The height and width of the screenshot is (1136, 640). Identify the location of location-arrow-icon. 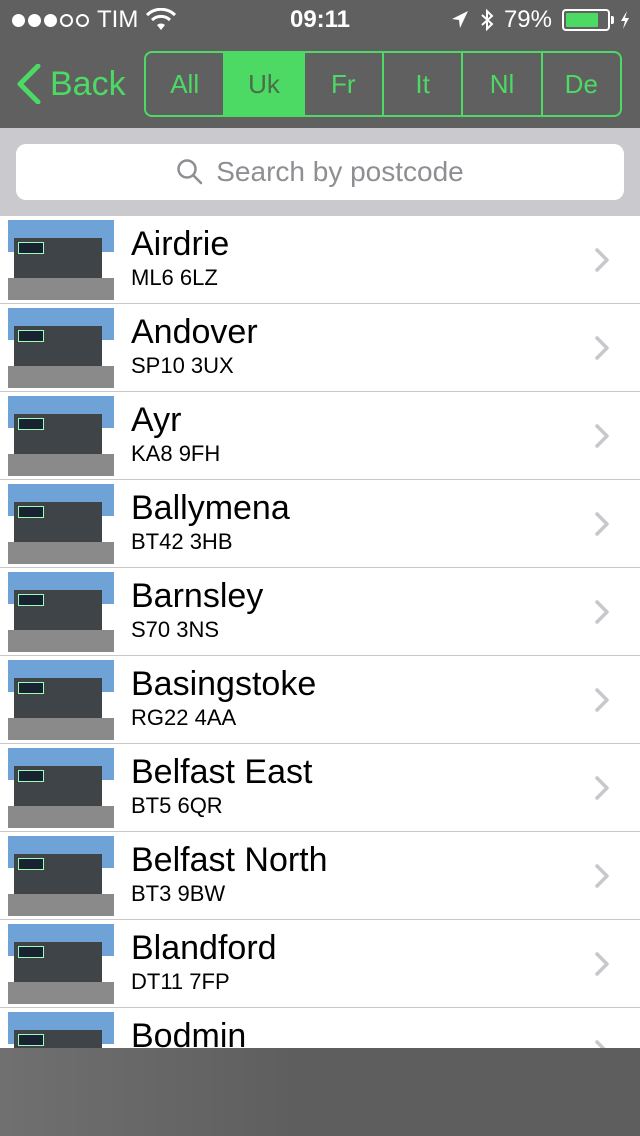
(459, 19).